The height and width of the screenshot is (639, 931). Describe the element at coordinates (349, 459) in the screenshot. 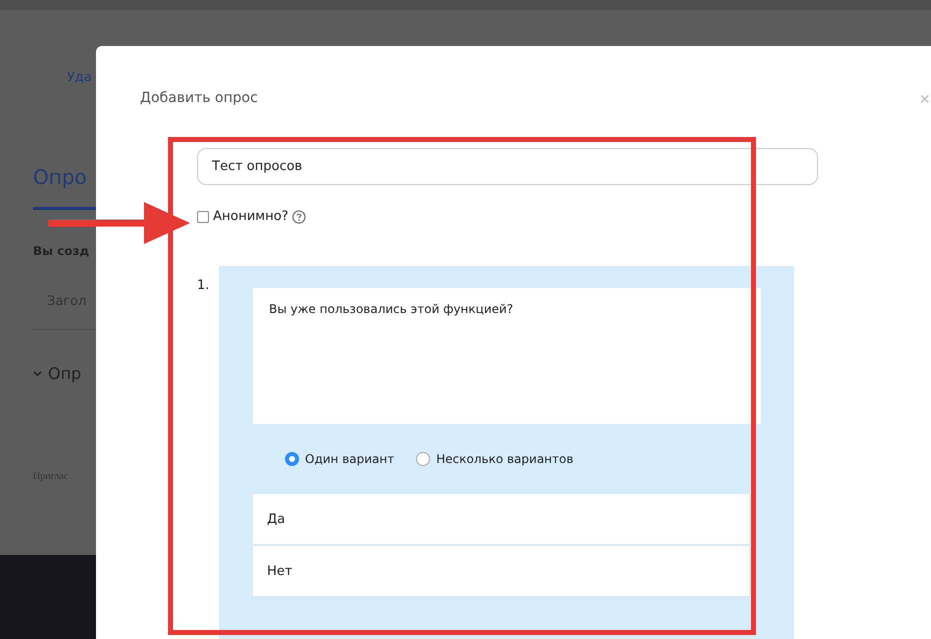

I see `radio-label: Один вариант` at that location.